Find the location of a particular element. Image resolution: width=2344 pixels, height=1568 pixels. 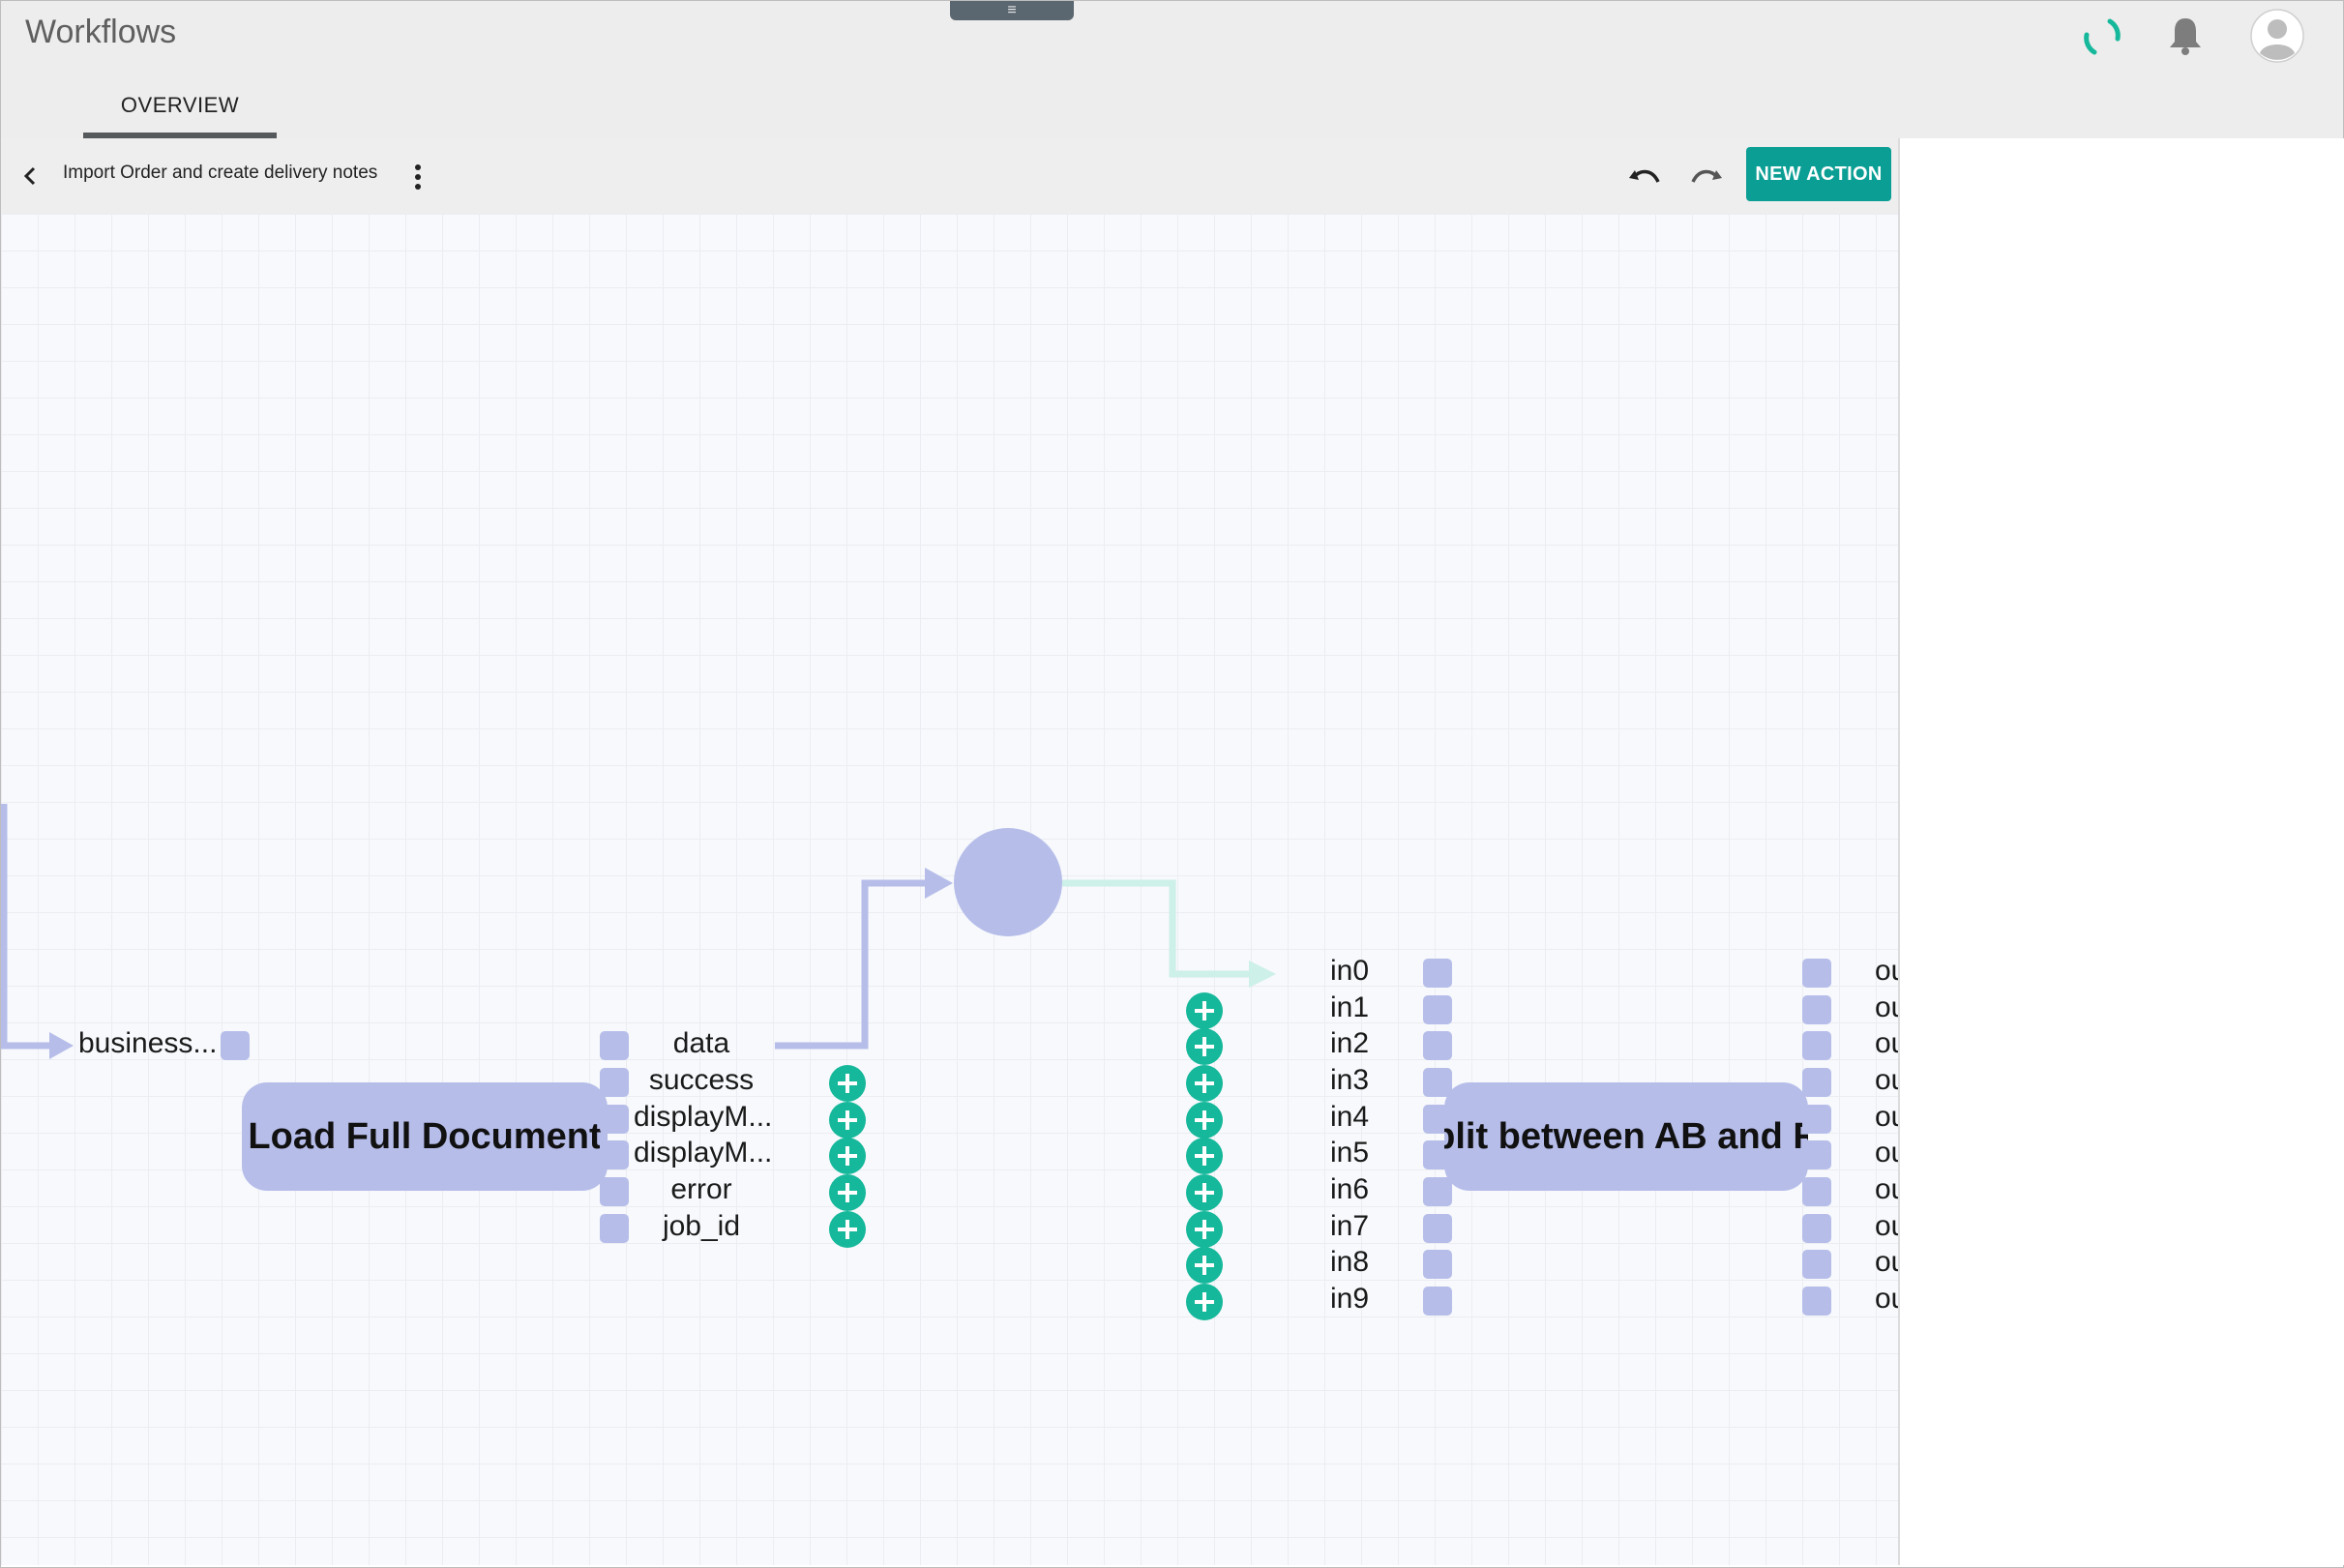

node-split-between-ab: plit between AB and R is located at coordinates (1626, 1136).